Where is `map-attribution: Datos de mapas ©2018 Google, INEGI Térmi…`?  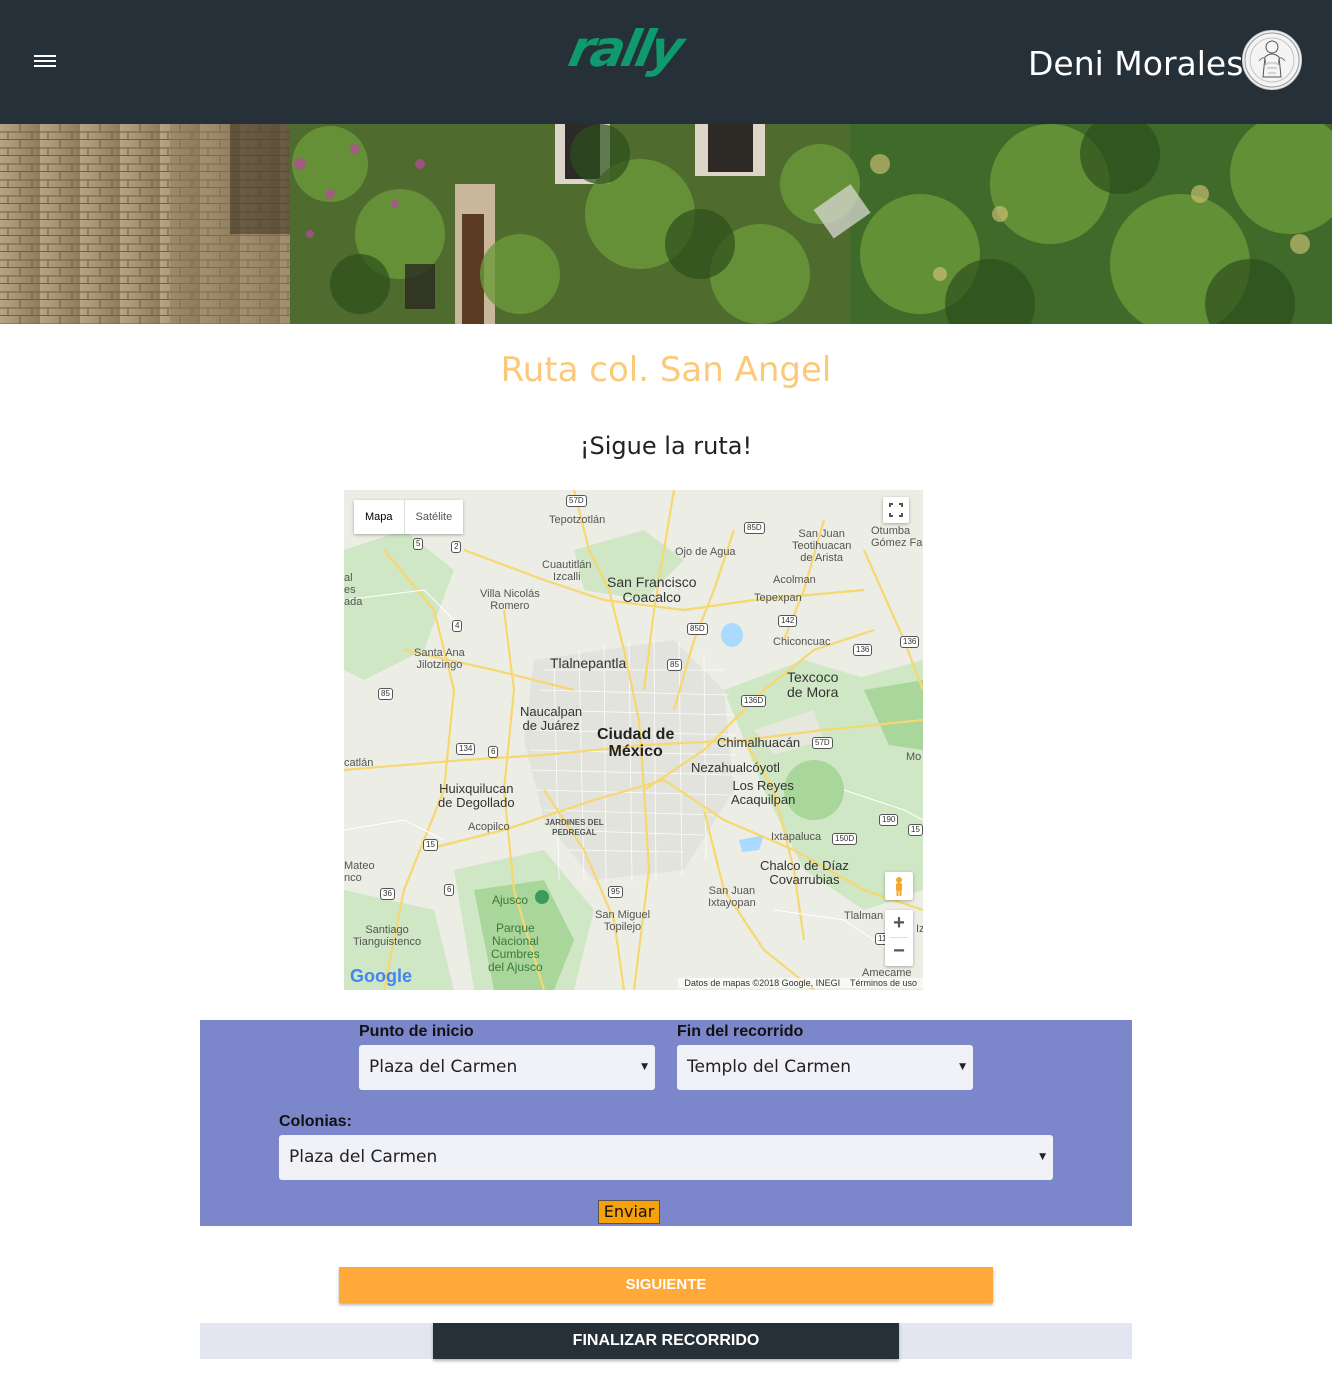 map-attribution: Datos de mapas ©2018 Google, INEGI Térmi… is located at coordinates (800, 983).